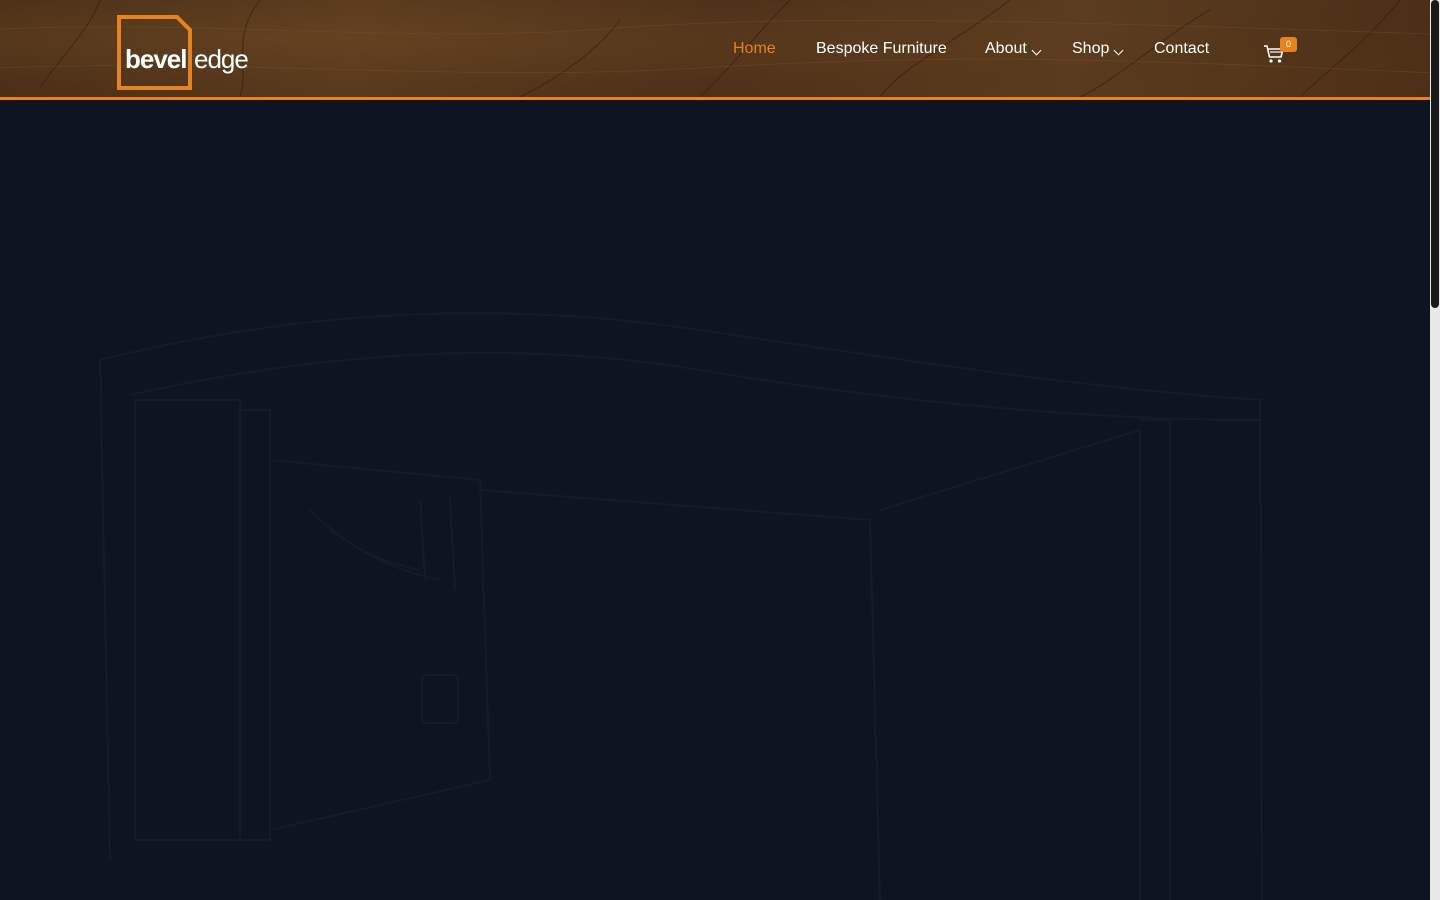 Image resolution: width=1440 pixels, height=900 pixels. I want to click on scrollbar-thumb, so click(1435, 154).